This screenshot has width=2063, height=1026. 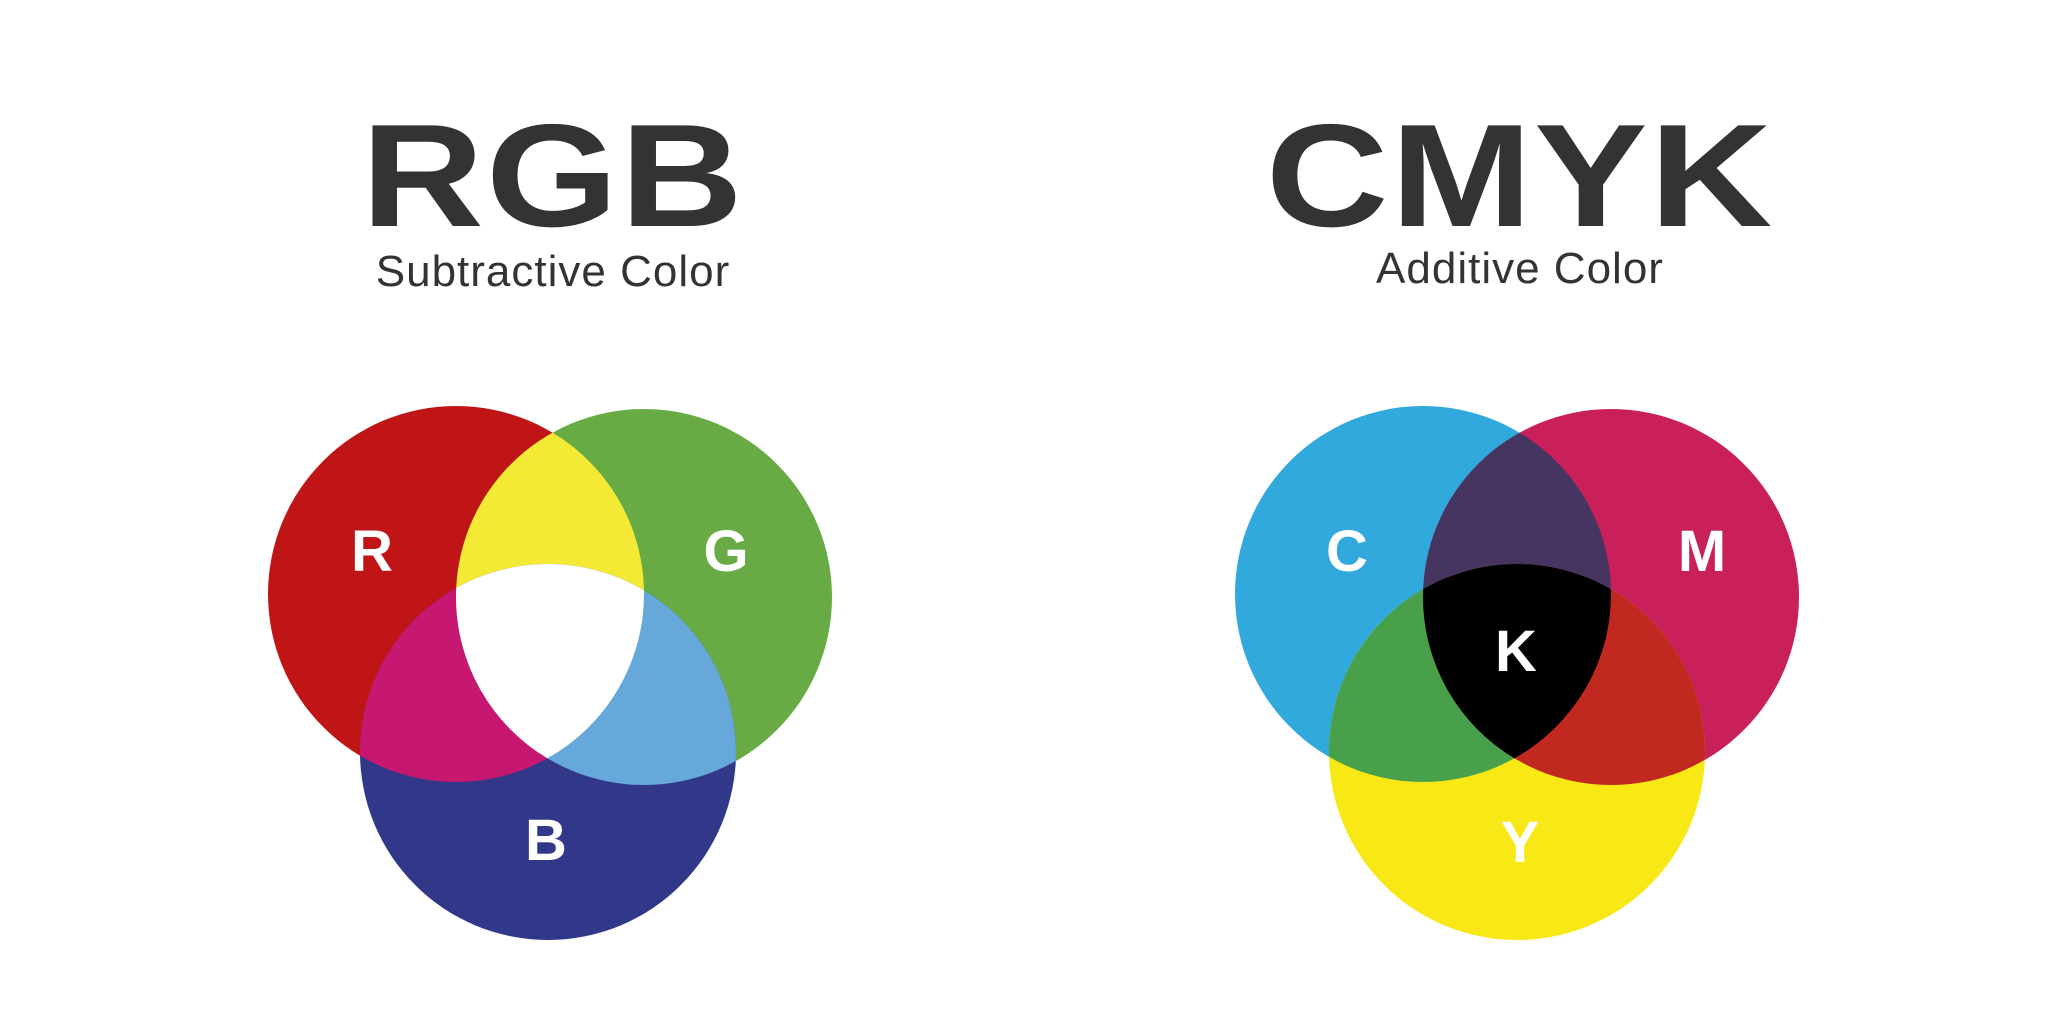 What do you see at coordinates (546, 840) in the screenshot?
I see `blue-label: B` at bounding box center [546, 840].